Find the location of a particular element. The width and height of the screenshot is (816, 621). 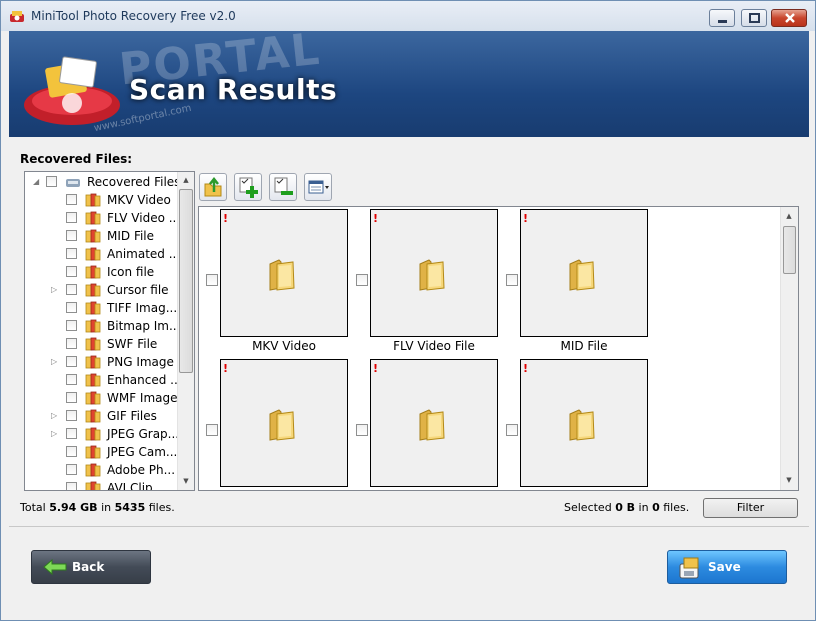

thumbnail-item: ! FLV Video File is located at coordinates (423, 282).